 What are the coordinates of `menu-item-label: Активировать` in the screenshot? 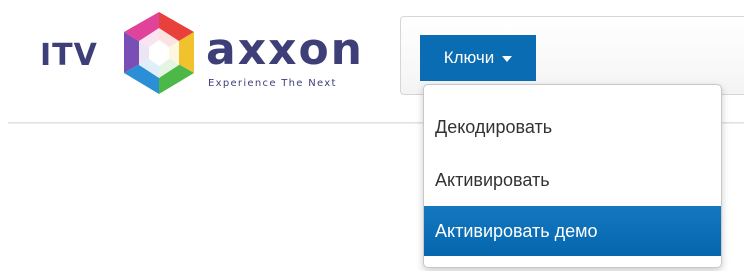 It's located at (492, 179).